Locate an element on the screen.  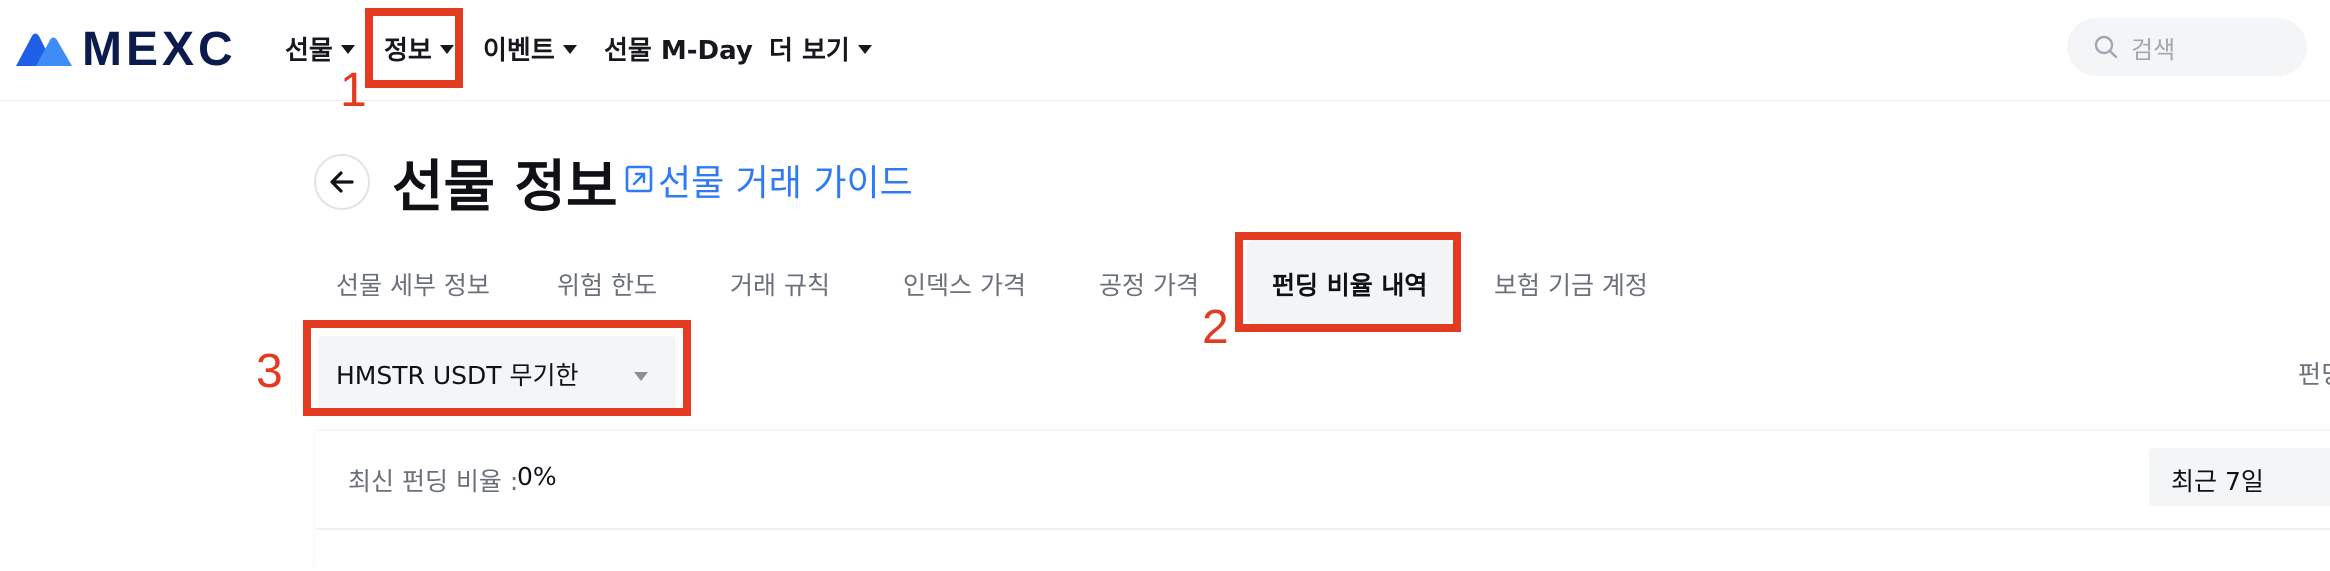
guide-book-icon is located at coordinates (639, 179).